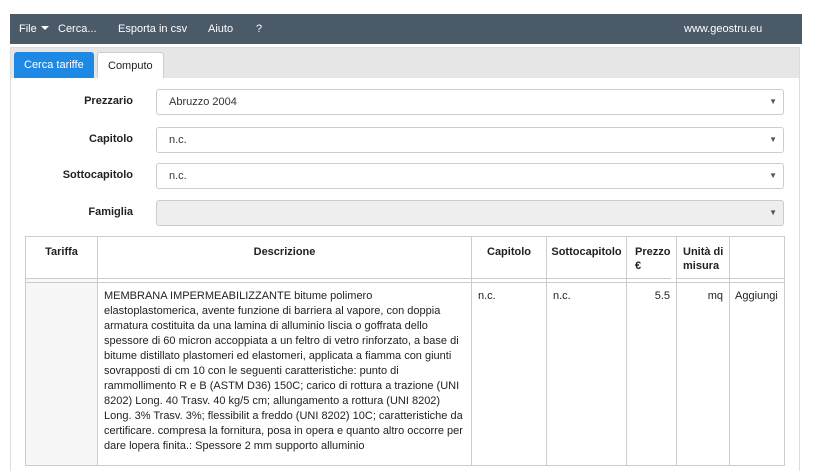 This screenshot has height=471, width=816. Describe the element at coordinates (757, 258) in the screenshot. I see `header-azione` at that location.